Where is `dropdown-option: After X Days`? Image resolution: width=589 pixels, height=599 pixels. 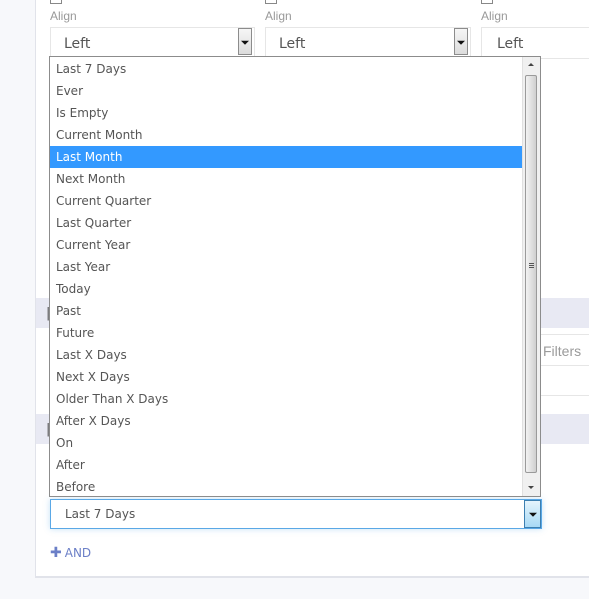
dropdown-option: After X Days is located at coordinates (287, 421).